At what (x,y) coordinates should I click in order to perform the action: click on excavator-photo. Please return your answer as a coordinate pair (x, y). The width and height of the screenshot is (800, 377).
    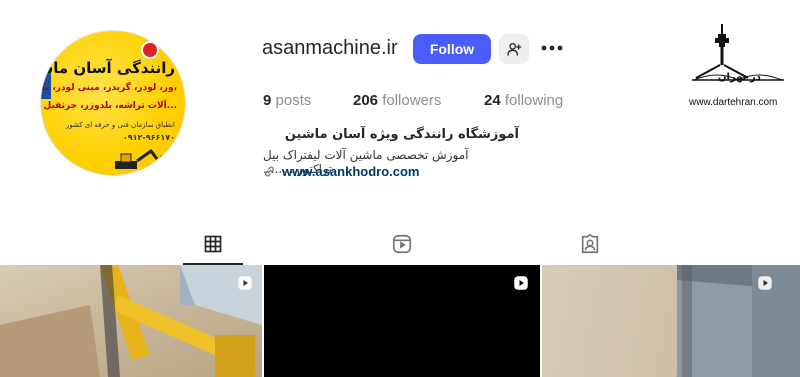
    Looking at the image, I should click on (131, 321).